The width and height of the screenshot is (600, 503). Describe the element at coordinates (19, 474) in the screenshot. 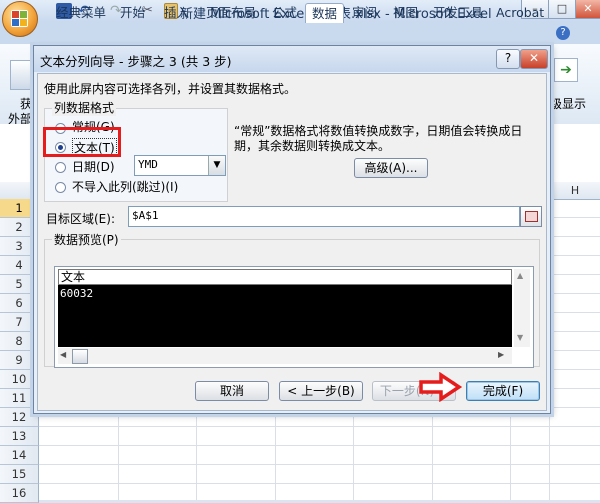

I see `row-header-15: 15` at that location.